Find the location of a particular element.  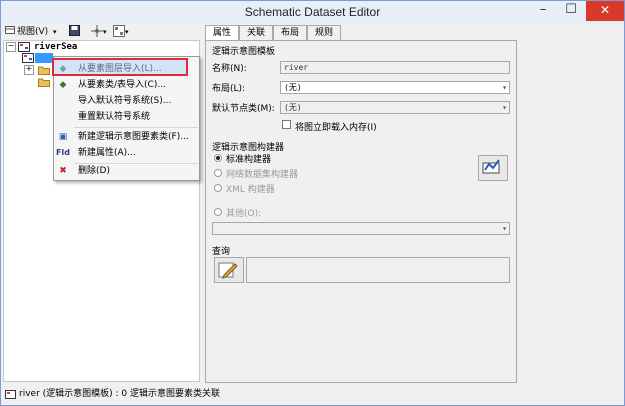

title-bar: Schematic Dataset Editor – ☐ ✕ is located at coordinates (312, 12).